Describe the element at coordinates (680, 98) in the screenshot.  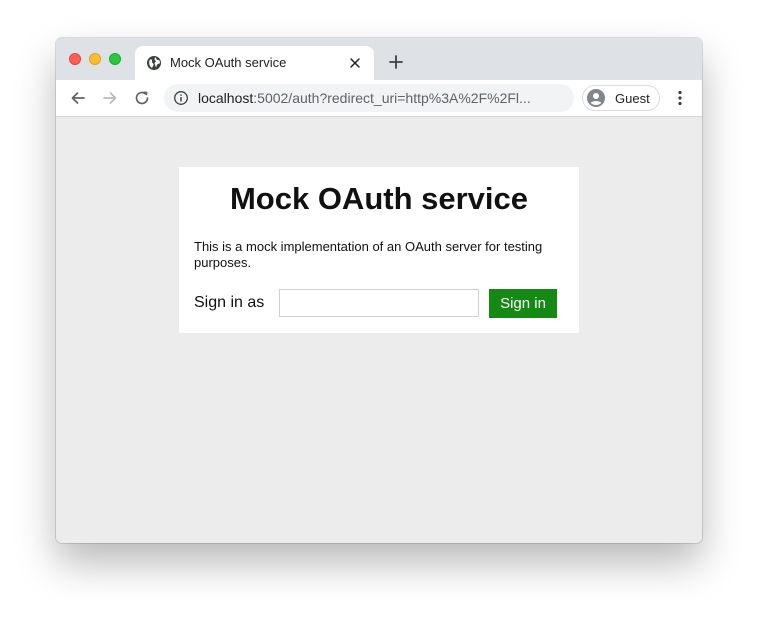
I see `more-vertical-icon` at that location.